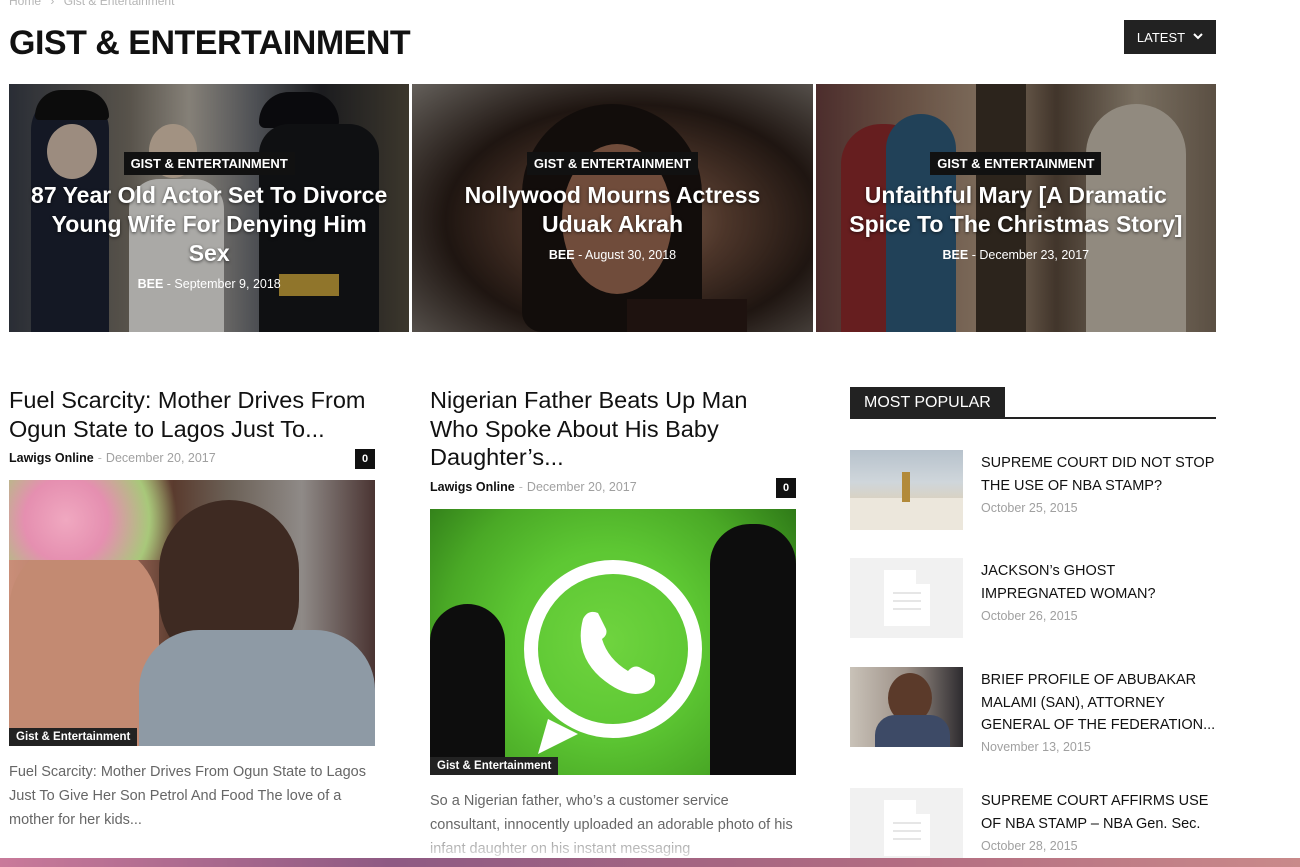  Describe the element at coordinates (1029, 508) in the screenshot. I see `popular-item-date: October 25, 2015` at that location.